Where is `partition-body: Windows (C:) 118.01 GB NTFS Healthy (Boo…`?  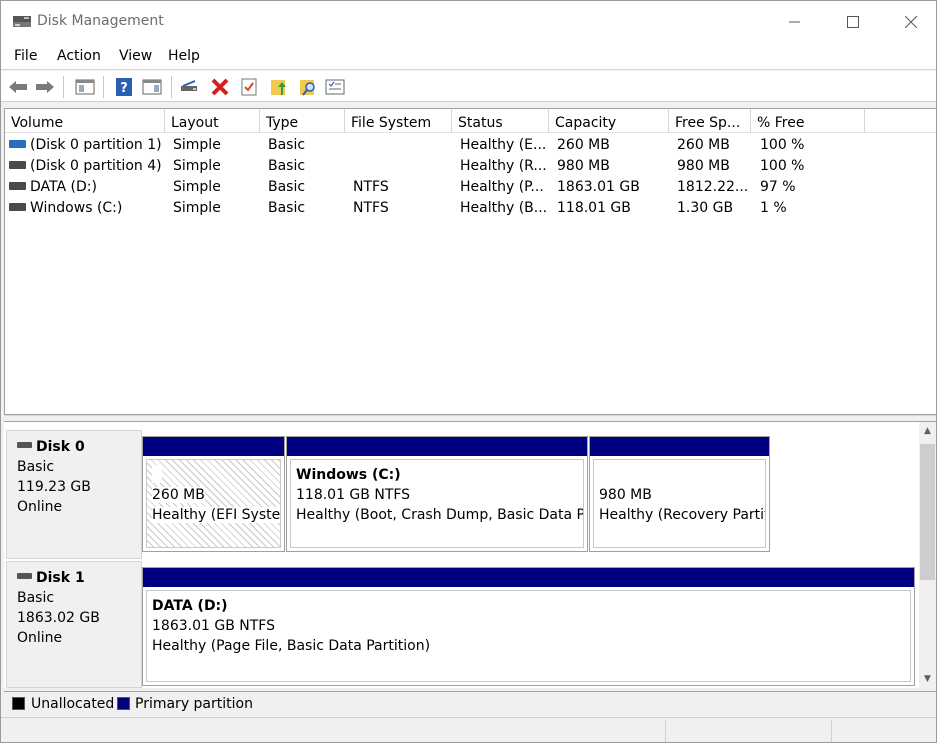 partition-body: Windows (C:) 118.01 GB NTFS Healthy (Boo… is located at coordinates (437, 503).